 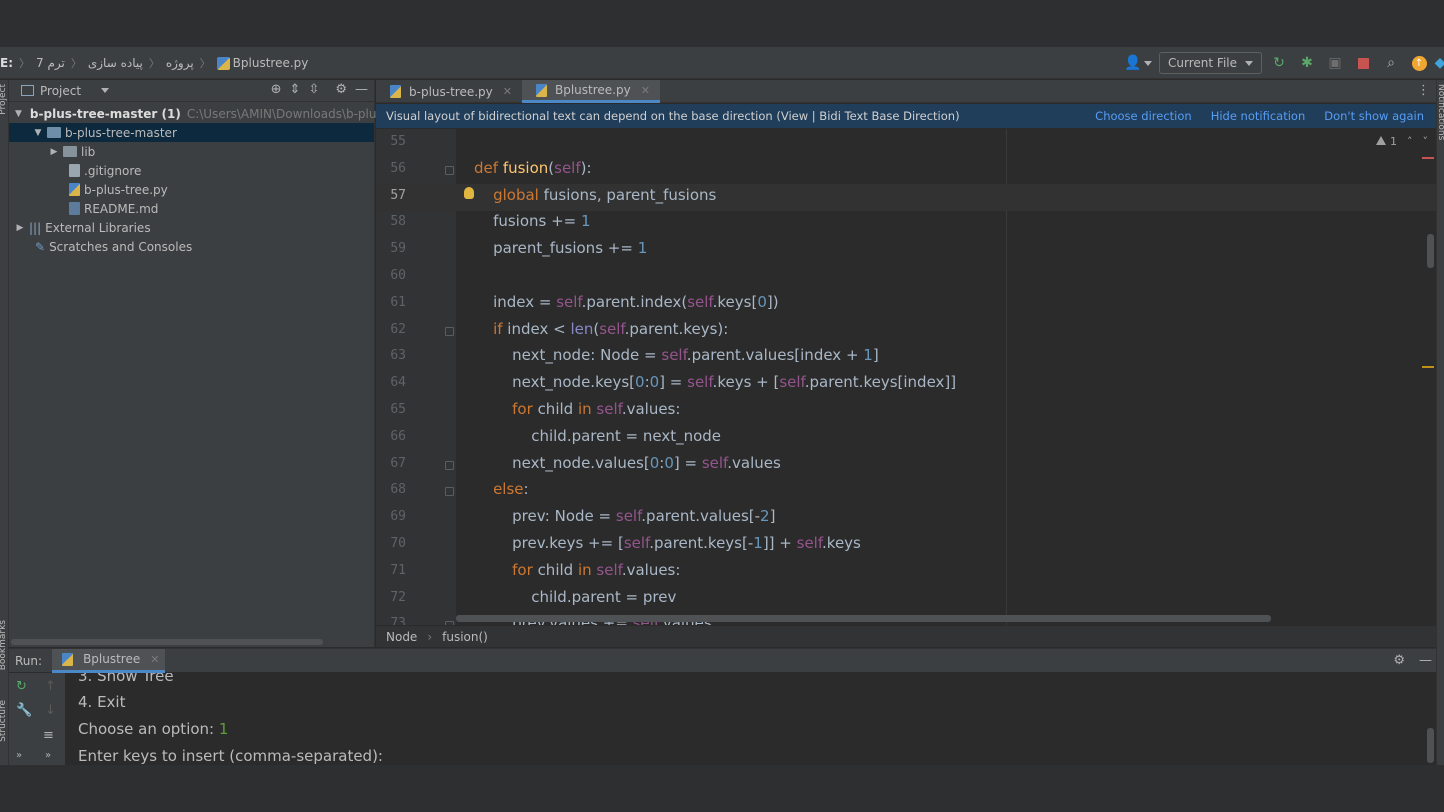 I want to click on tab-bplustree-py: Bplustree.py ✕, so click(x=590, y=91).